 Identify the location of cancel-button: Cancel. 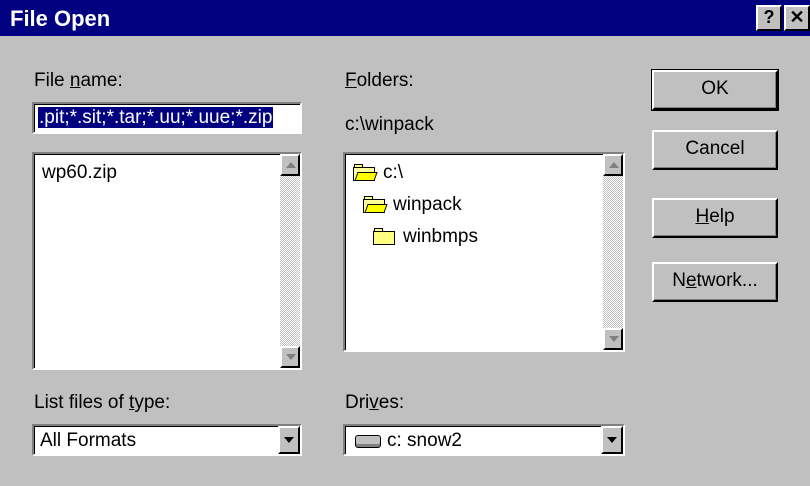
(715, 150).